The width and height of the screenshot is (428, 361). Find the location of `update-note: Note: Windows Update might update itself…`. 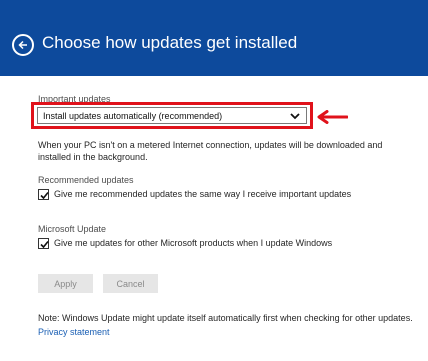

update-note: Note: Windows Update might update itself… is located at coordinates (225, 318).